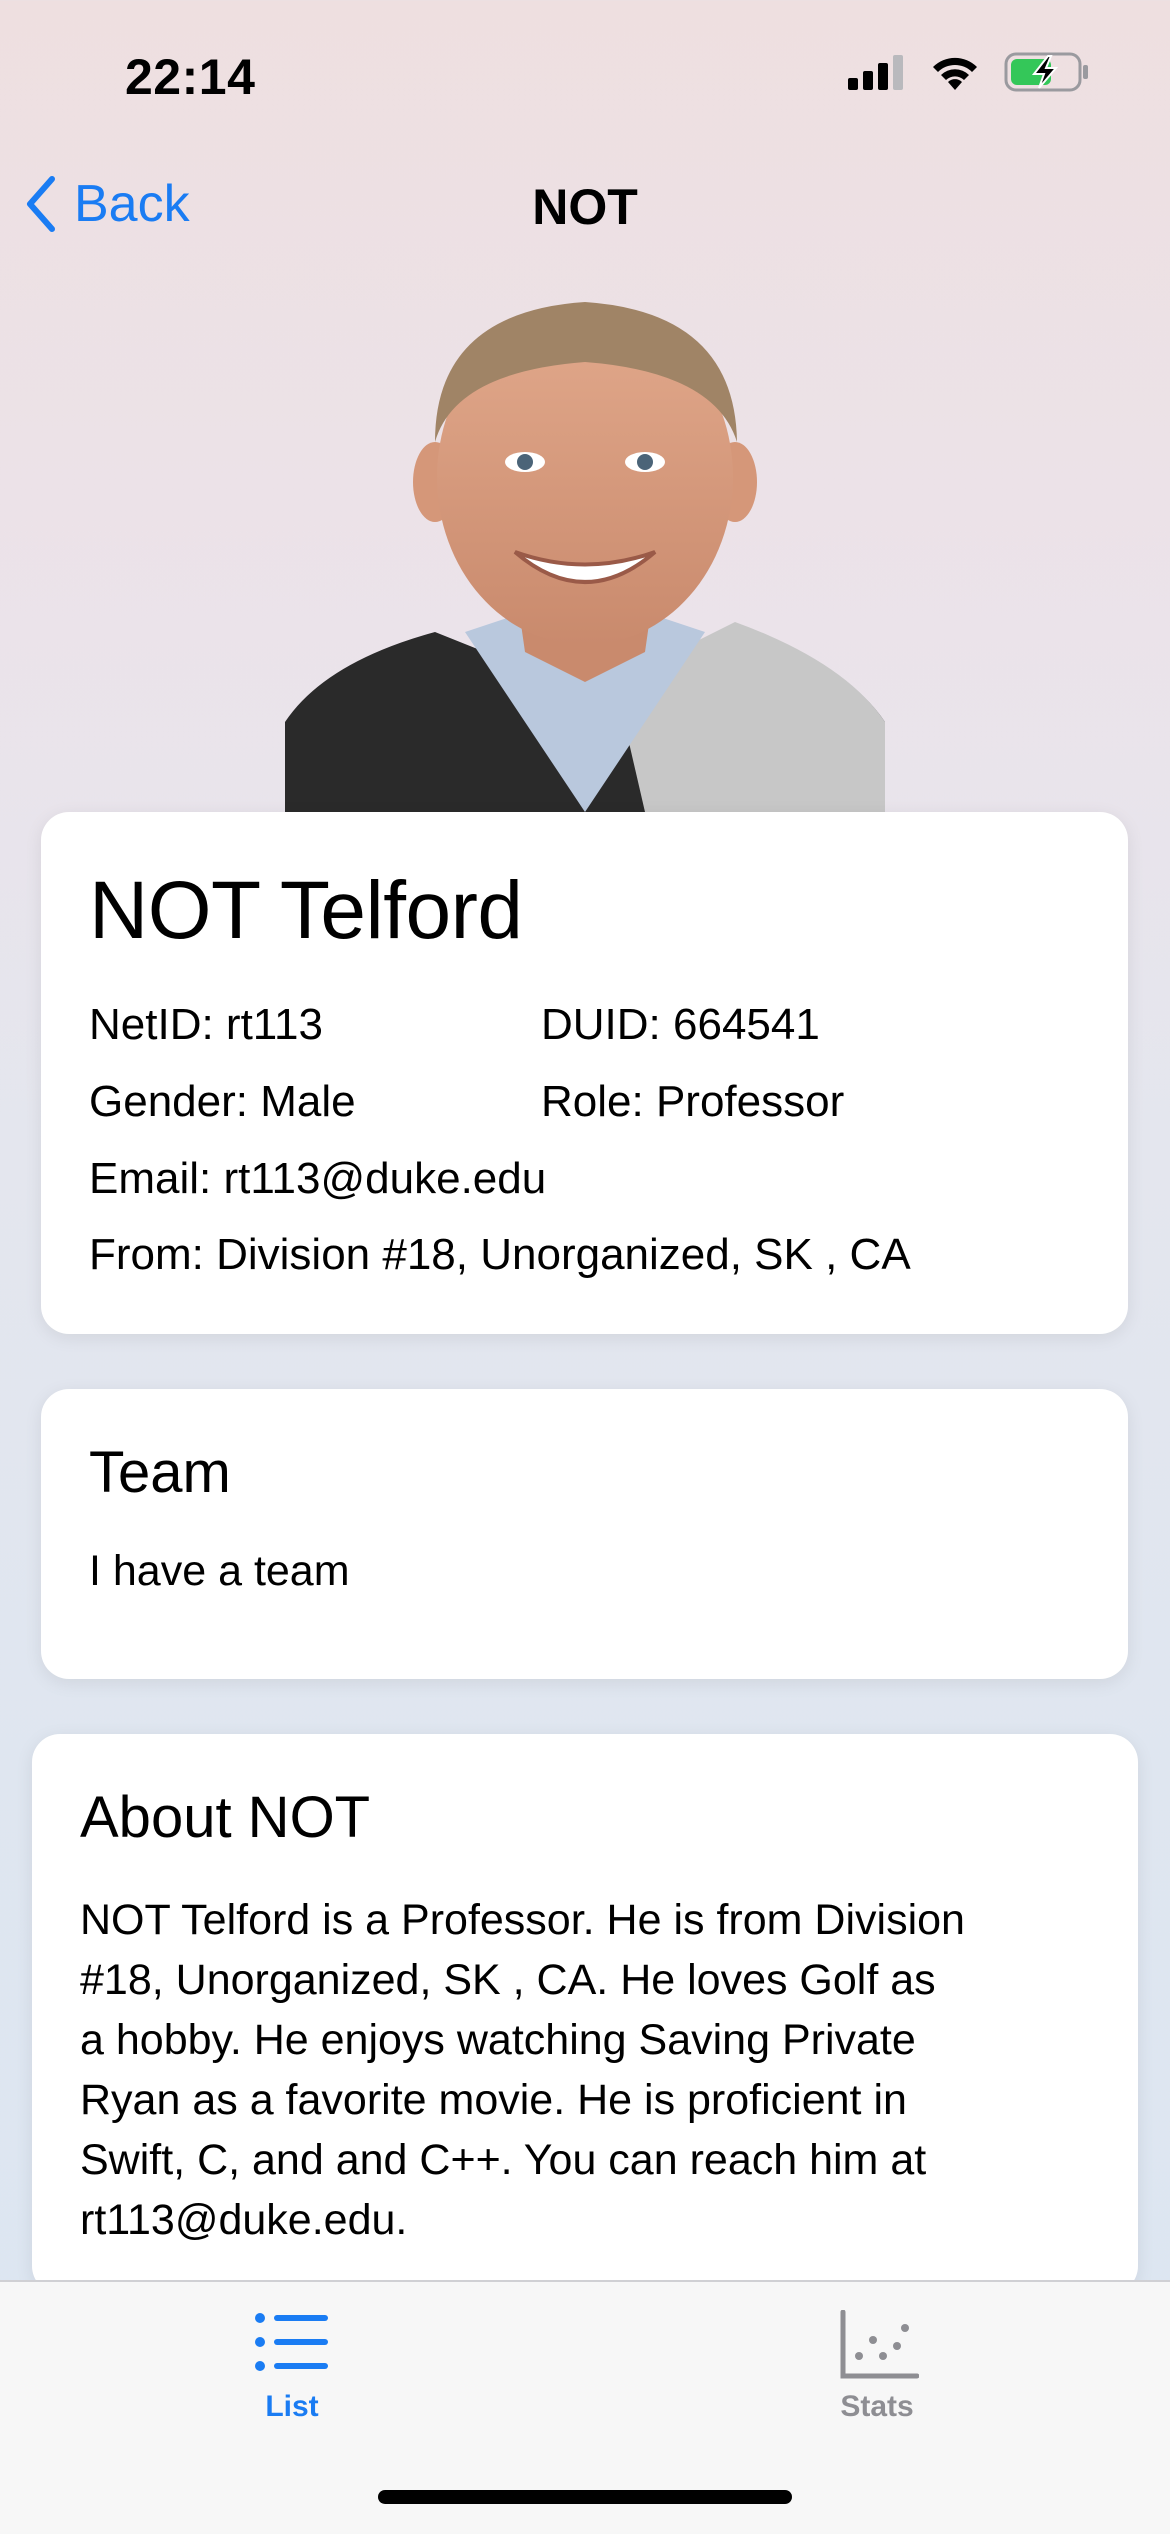 Image resolution: width=1170 pixels, height=2534 pixels. I want to click on from-field: From: Division #18, Unorganized, SK , CA, so click(500, 1254).